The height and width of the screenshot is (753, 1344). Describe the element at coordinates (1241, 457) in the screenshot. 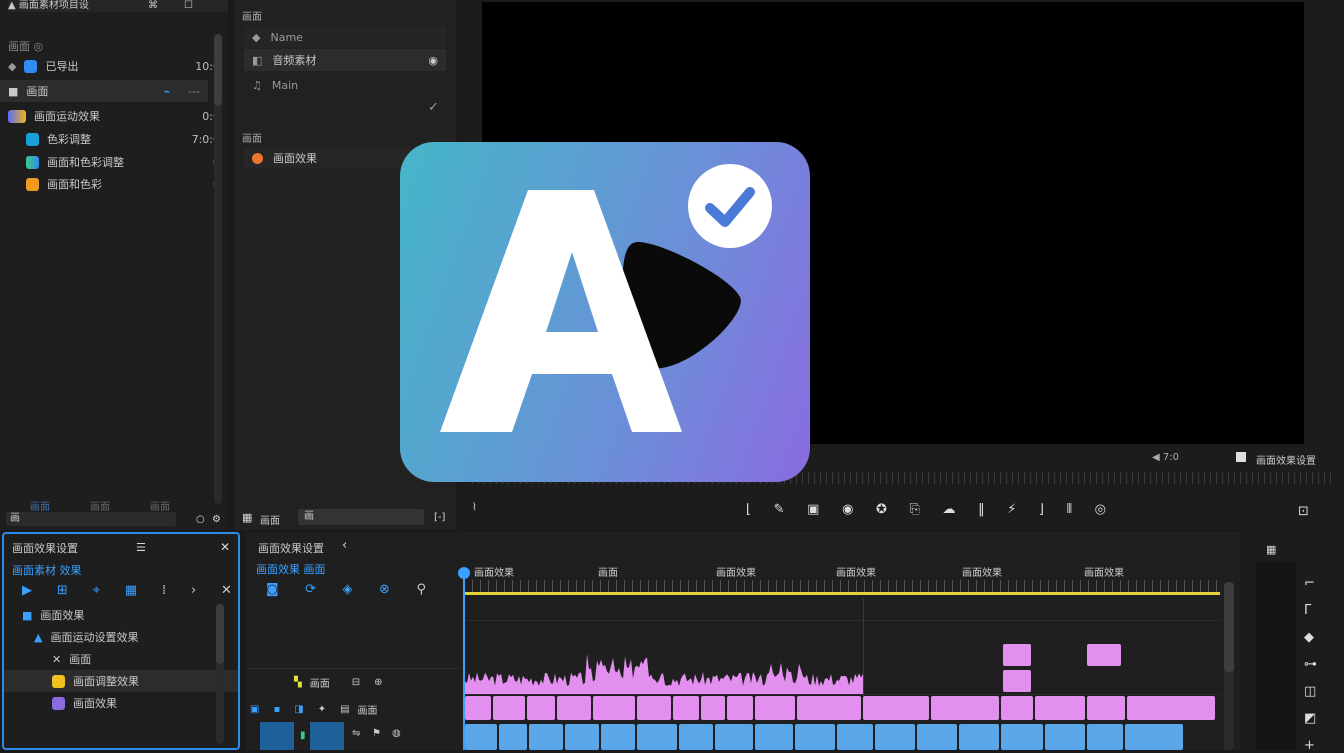

I see `checkbox-icon` at that location.